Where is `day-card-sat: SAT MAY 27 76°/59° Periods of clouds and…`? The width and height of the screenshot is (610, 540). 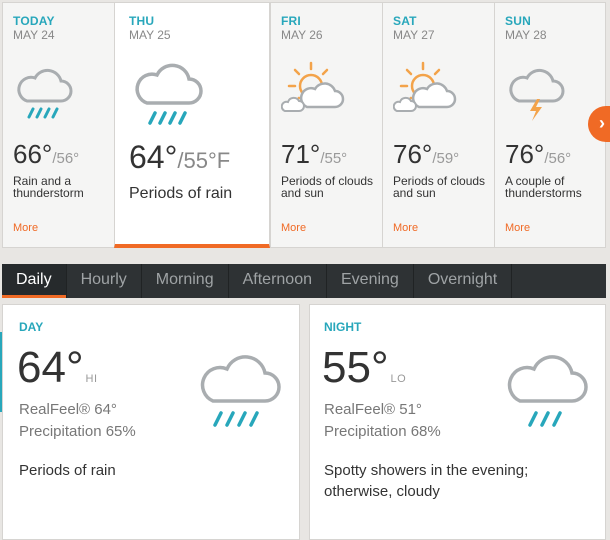
day-card-sat: SAT MAY 27 76°/59° Periods of clouds and… is located at coordinates (438, 125).